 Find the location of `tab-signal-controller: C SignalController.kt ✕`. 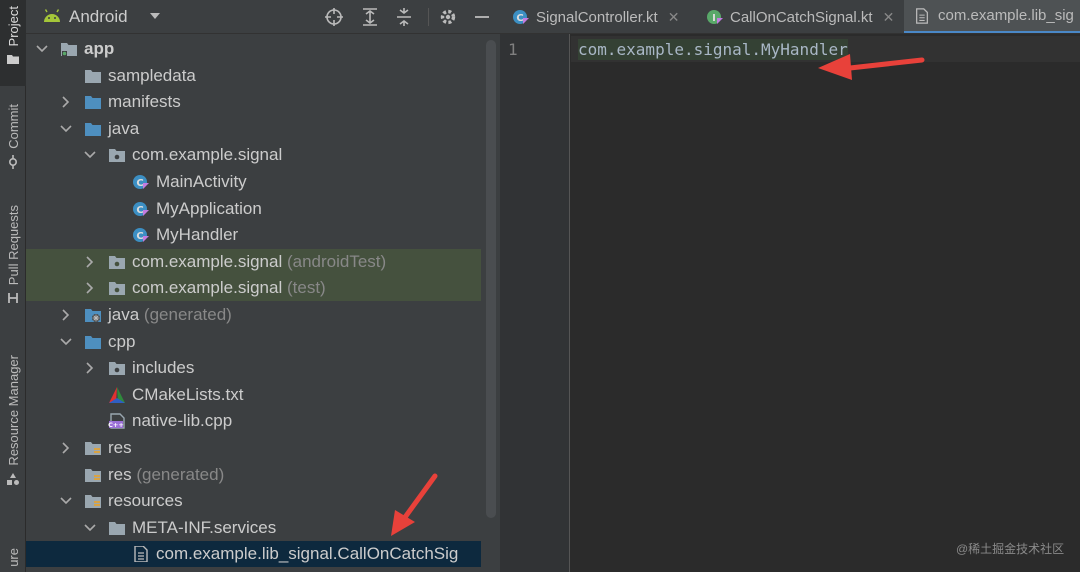

tab-signal-controller: C SignalController.kt ✕ is located at coordinates (602, 16).